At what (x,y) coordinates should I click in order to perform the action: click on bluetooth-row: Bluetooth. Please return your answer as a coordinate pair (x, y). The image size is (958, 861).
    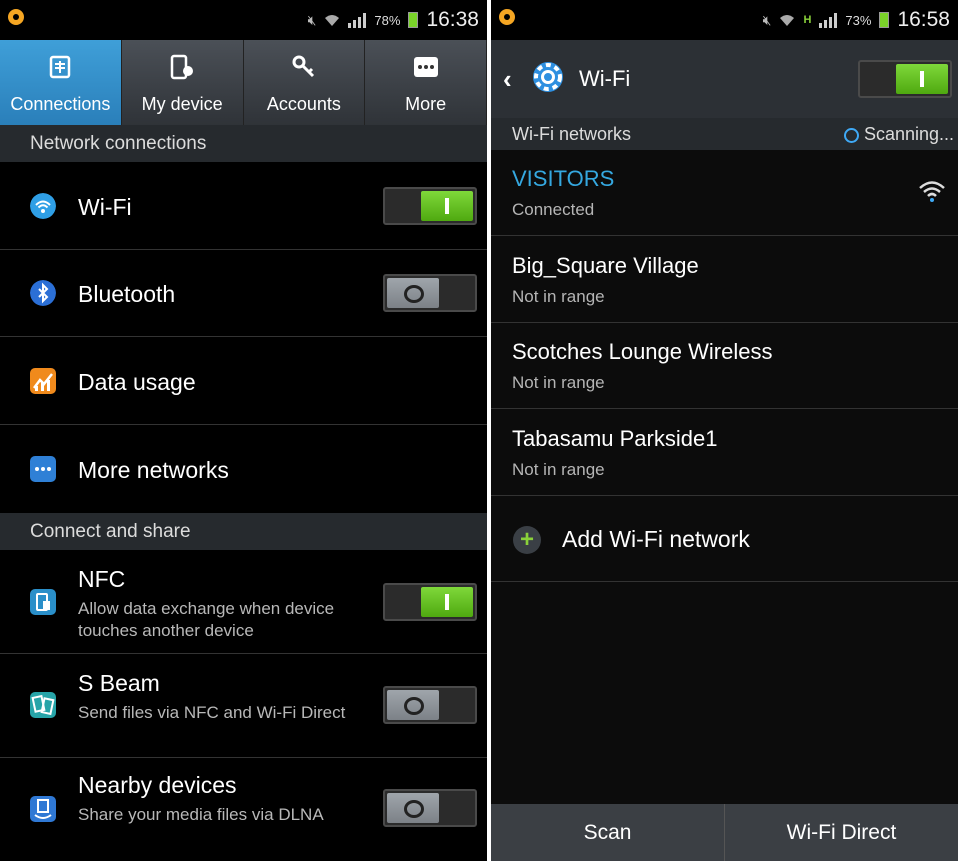
    Looking at the image, I should click on (243, 293).